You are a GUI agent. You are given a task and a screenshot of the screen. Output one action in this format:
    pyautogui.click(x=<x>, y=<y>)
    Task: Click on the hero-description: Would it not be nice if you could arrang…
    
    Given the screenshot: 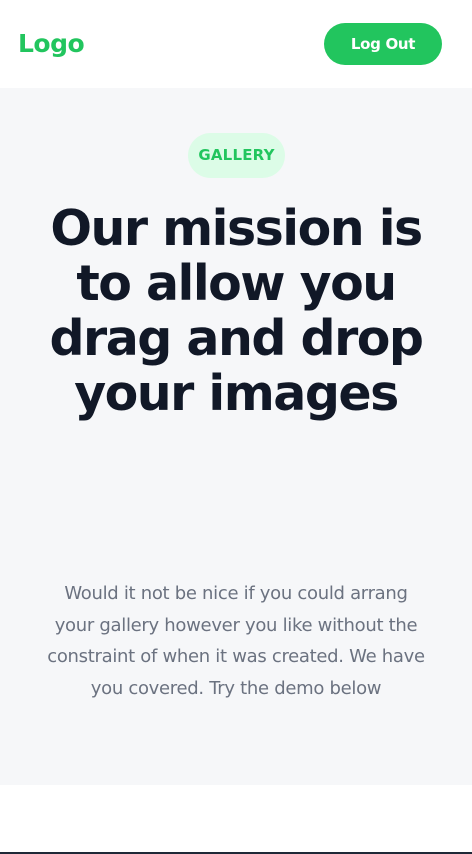 What is the action you would take?
    pyautogui.click(x=236, y=641)
    